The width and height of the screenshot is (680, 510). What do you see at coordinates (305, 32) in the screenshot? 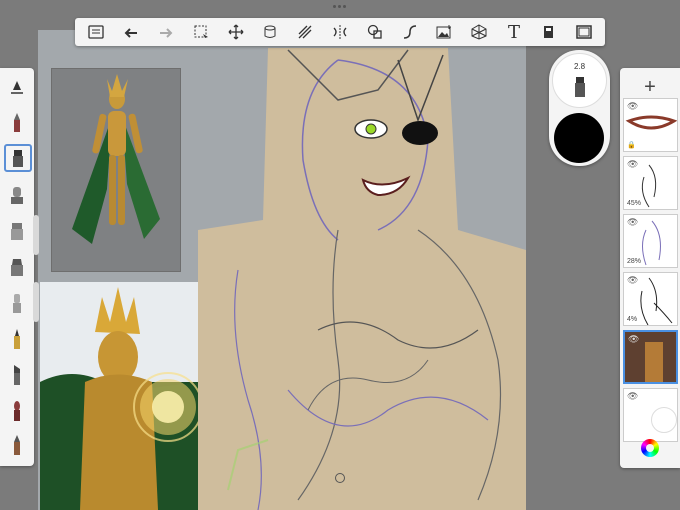
I see `perspective-icon` at bounding box center [305, 32].